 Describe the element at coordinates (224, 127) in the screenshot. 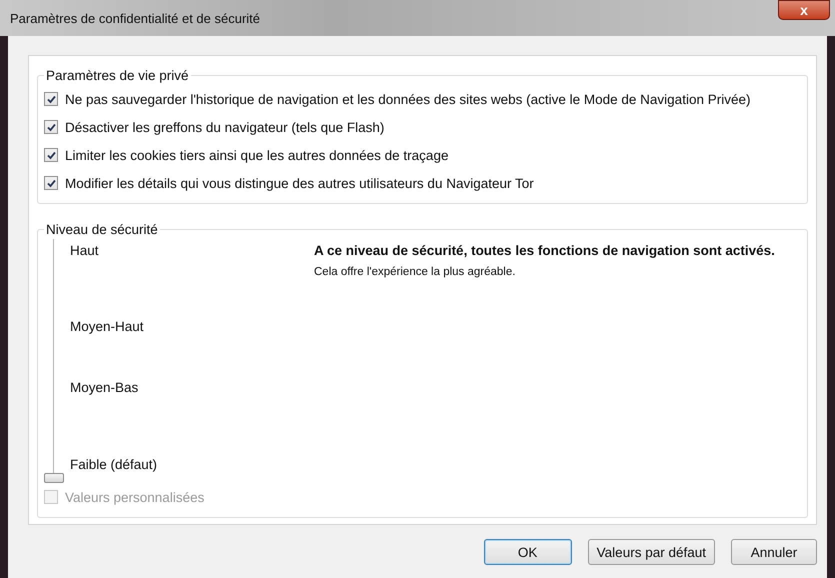

I see `option-label: Désactiver les greffons du navigateur (tels que Flash)` at that location.